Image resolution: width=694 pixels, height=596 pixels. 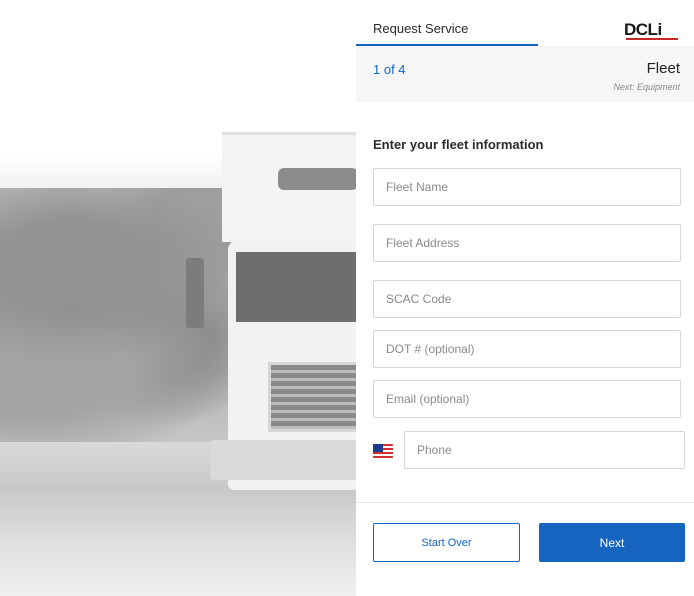 What do you see at coordinates (527, 399) in the screenshot?
I see `email-input` at bounding box center [527, 399].